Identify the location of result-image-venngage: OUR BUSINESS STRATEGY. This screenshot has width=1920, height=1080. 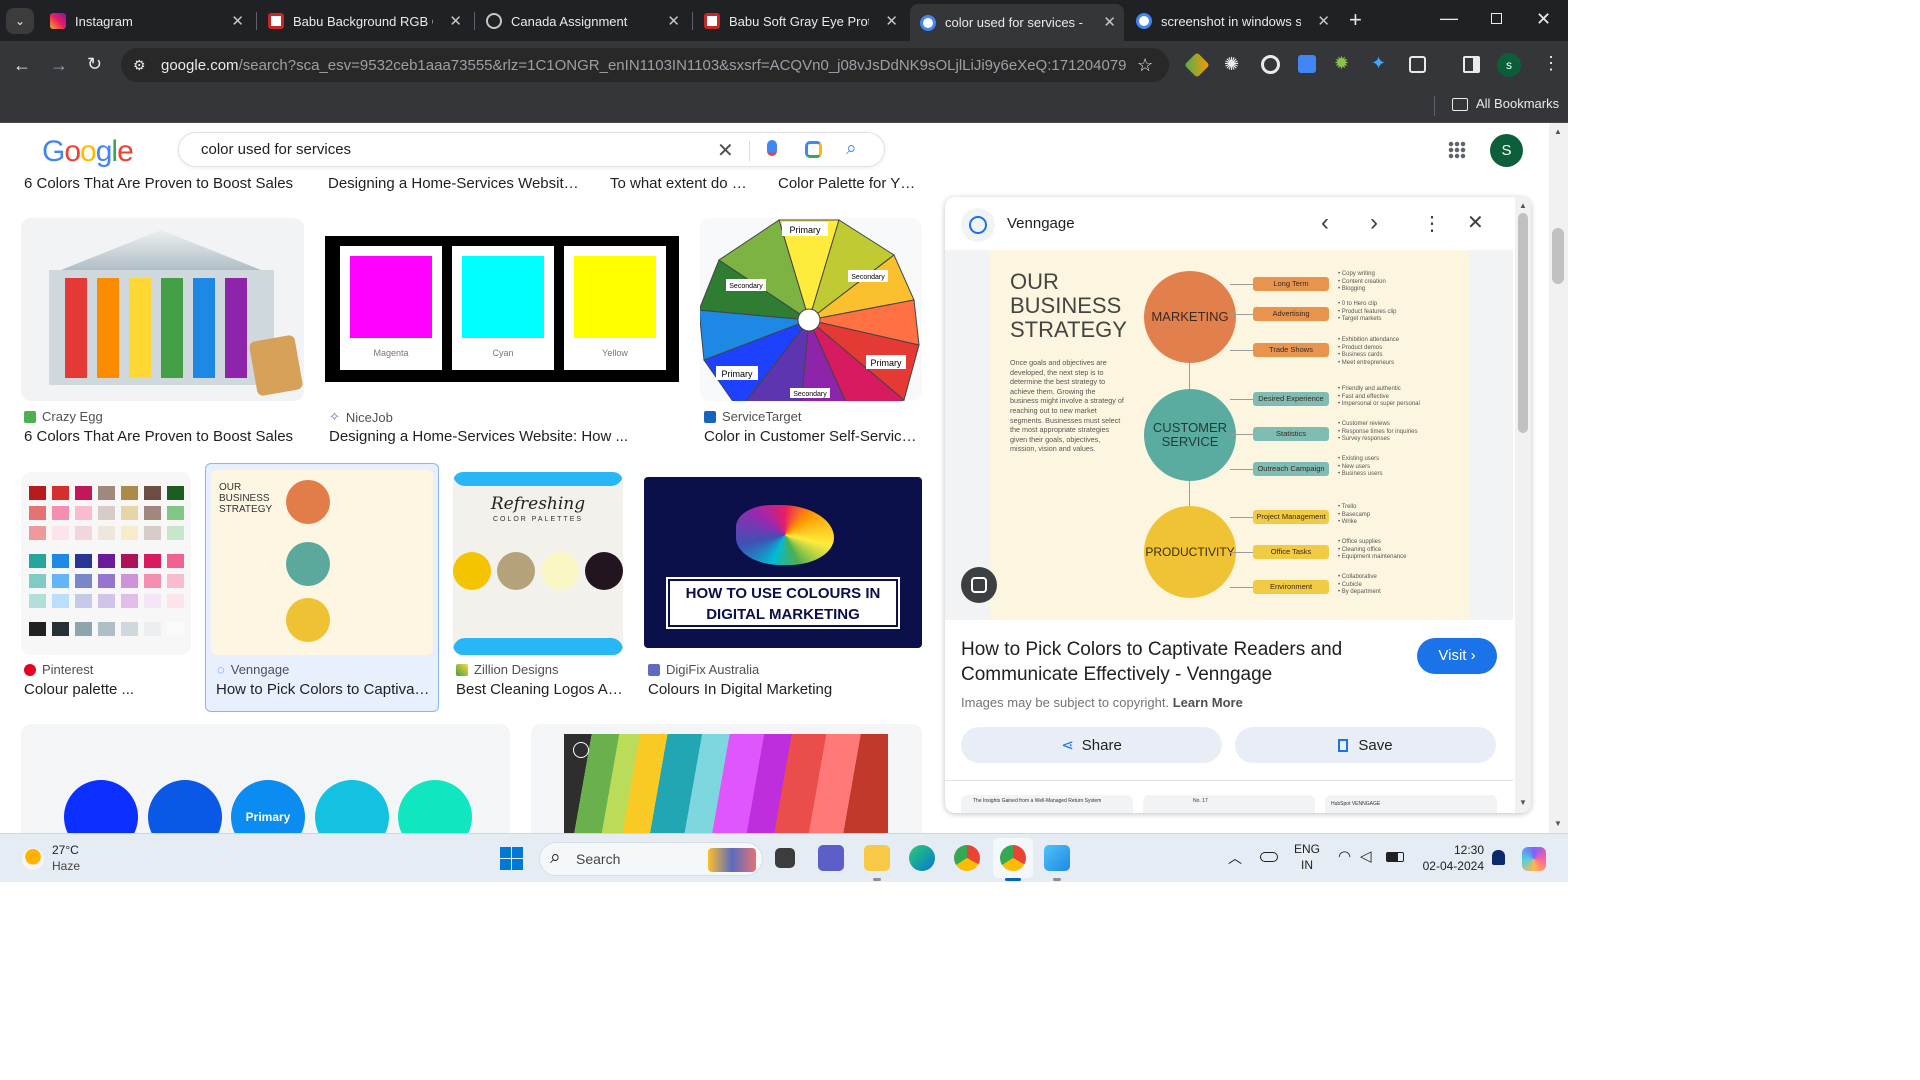
(322, 562).